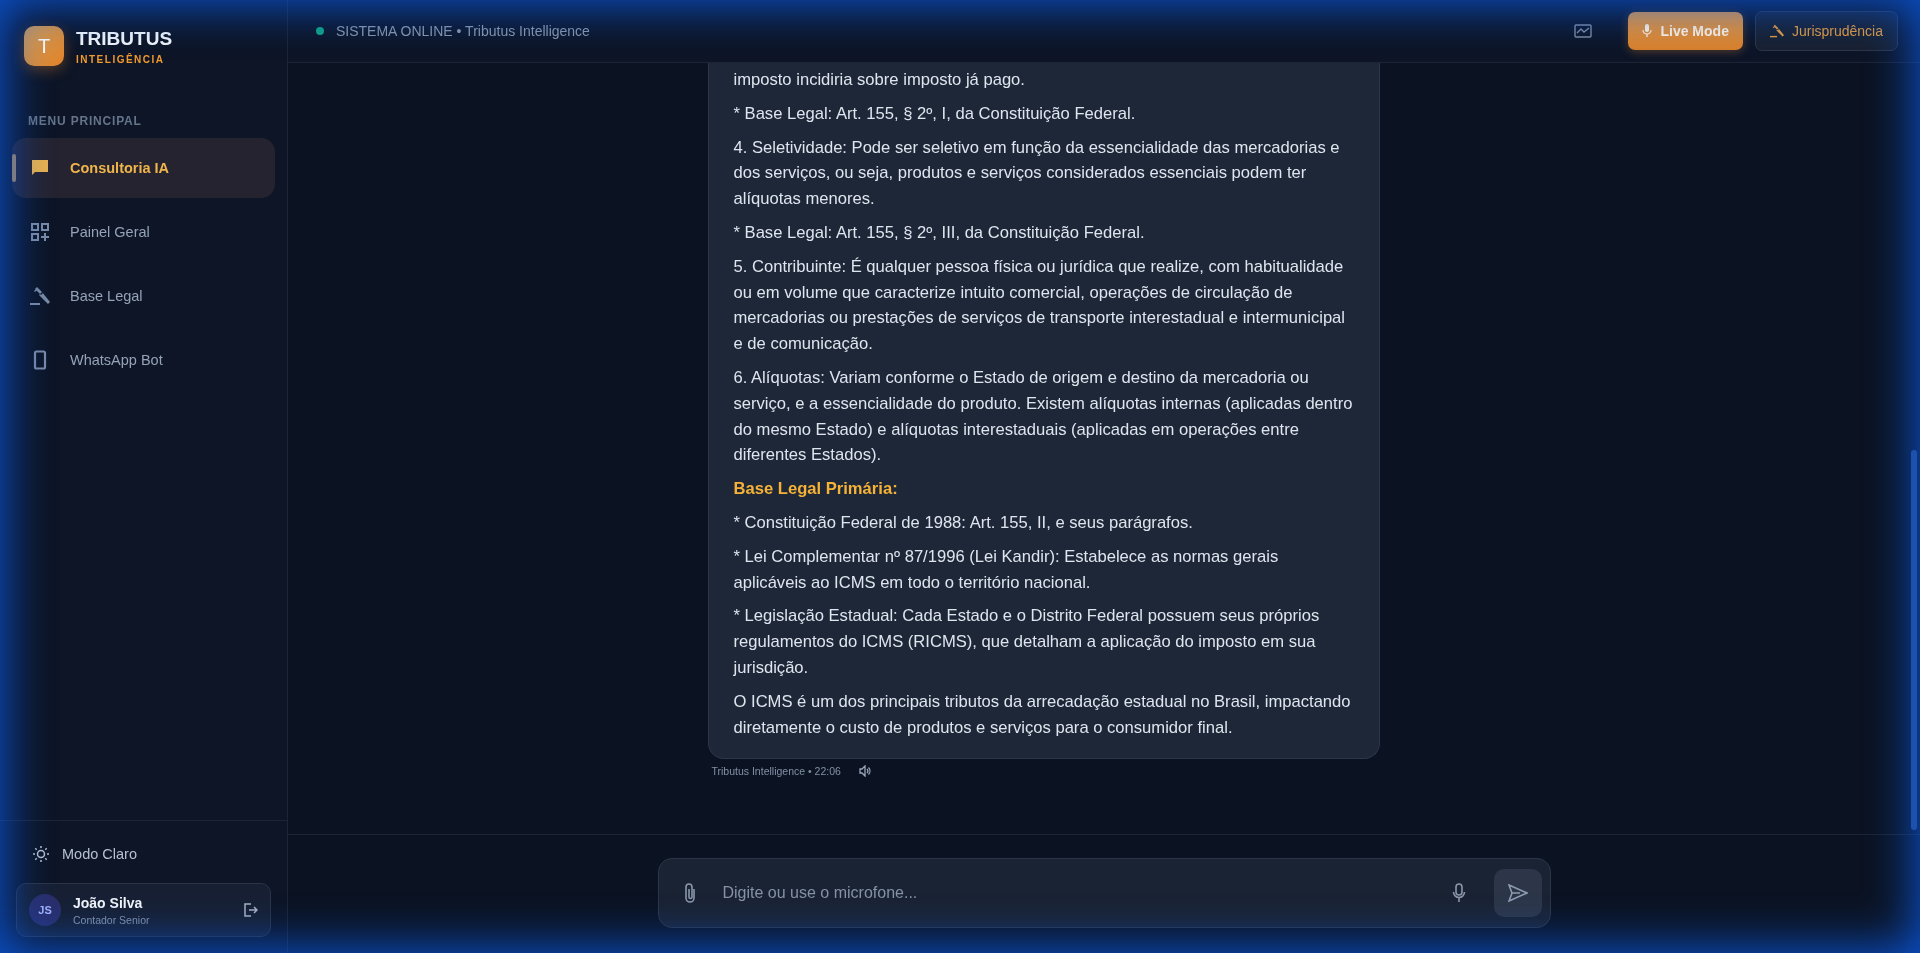 The width and height of the screenshot is (1920, 953). What do you see at coordinates (776, 771) in the screenshot?
I see `message-meta: Tributus Intelligence • 22:06` at bounding box center [776, 771].